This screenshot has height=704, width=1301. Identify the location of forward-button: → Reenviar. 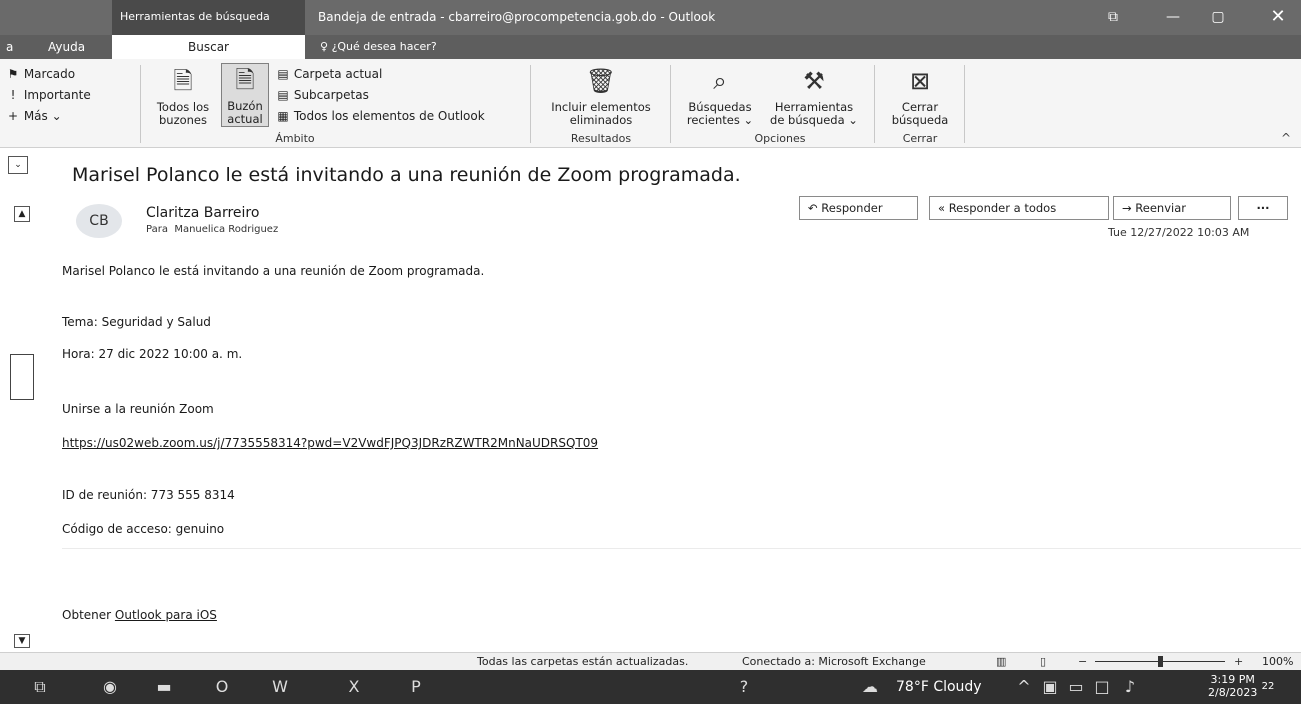
(1172, 208).